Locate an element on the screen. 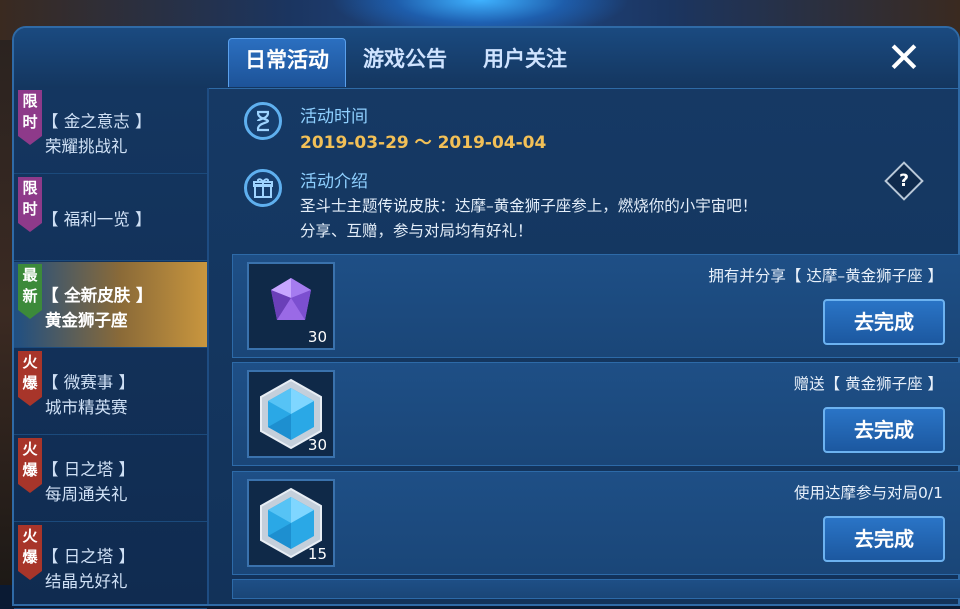 The image size is (960, 609). sidebar-item-title: 【 微赛事 】 is located at coordinates (88, 382).